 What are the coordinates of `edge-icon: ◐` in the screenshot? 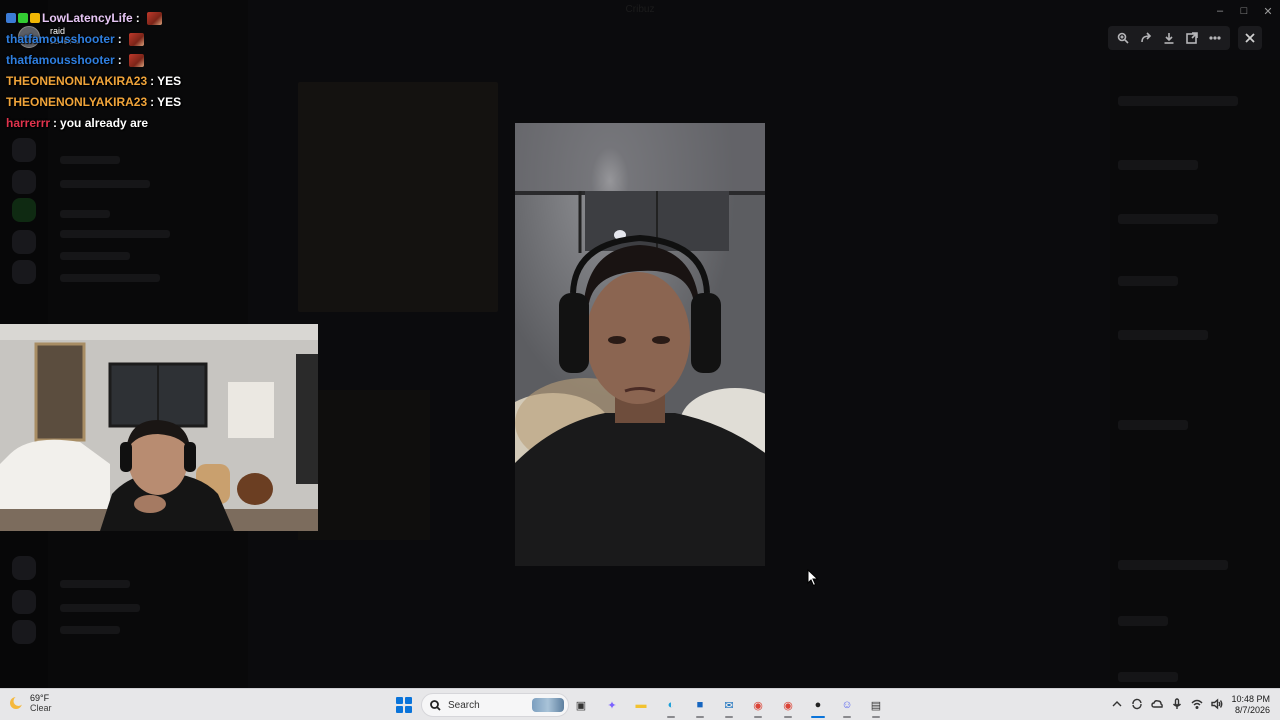 It's located at (671, 705).